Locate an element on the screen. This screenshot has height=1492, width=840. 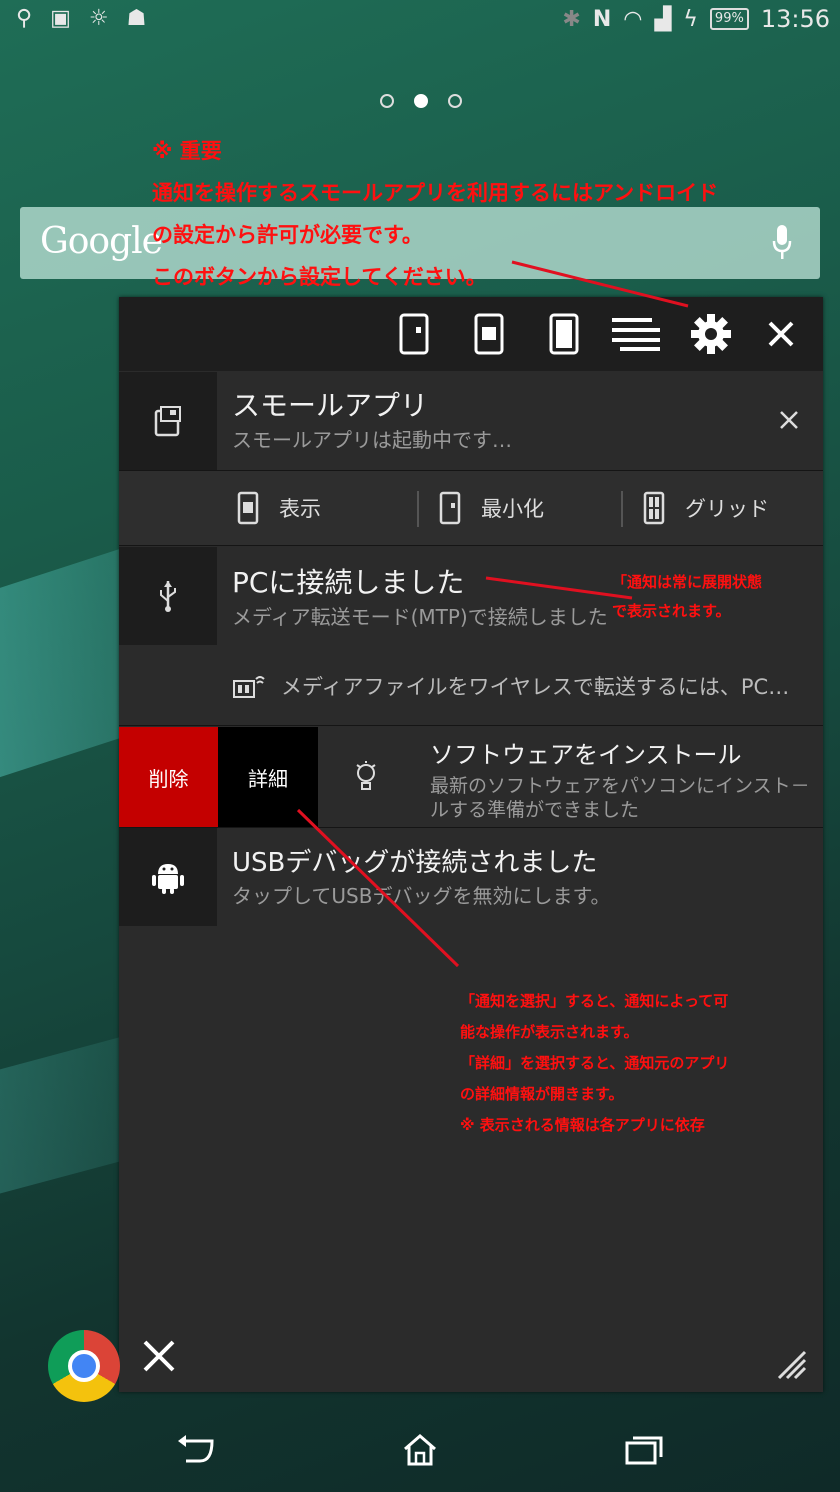
annotation-line: で表示されます。 is located at coordinates (671, 611).